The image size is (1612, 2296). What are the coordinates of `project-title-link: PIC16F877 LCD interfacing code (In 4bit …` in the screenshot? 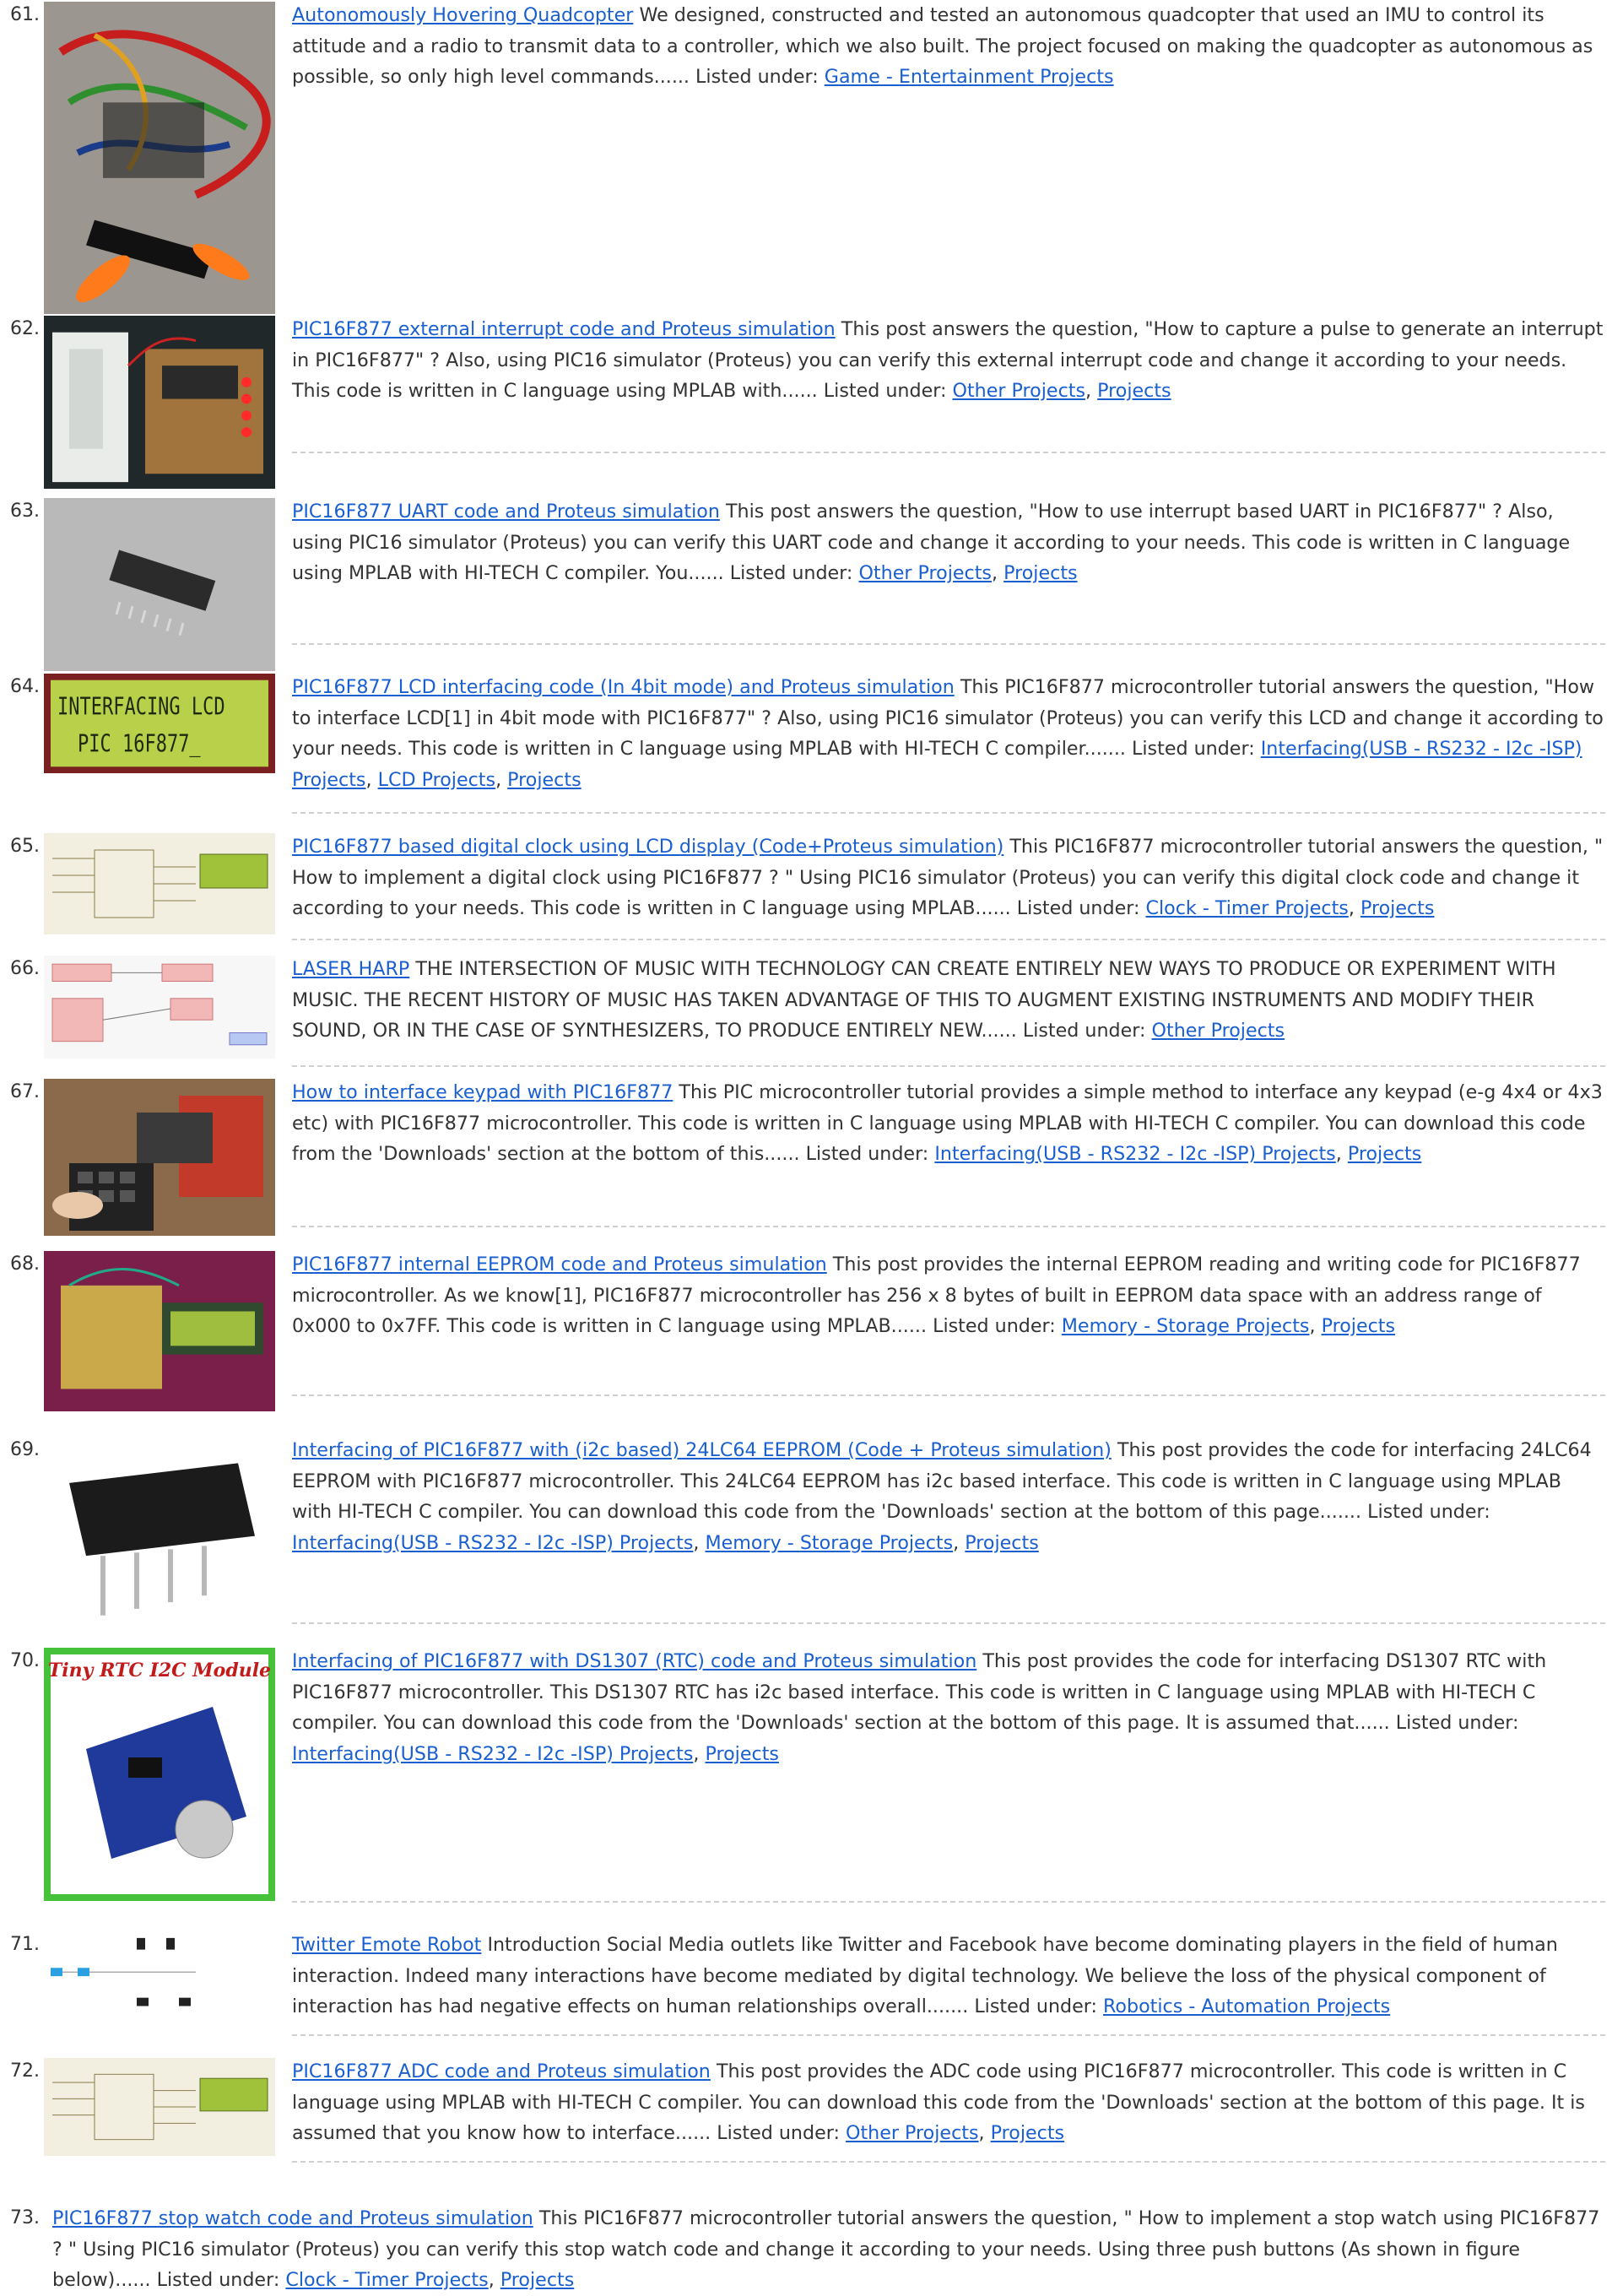 It's located at (623, 687).